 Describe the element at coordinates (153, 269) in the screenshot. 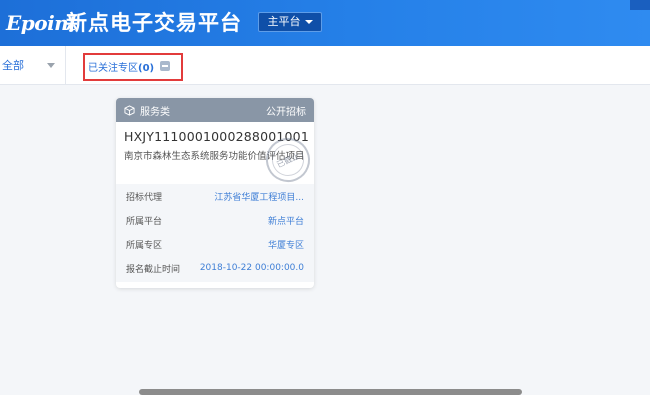

I see `detail-label: 报名截止时间` at that location.